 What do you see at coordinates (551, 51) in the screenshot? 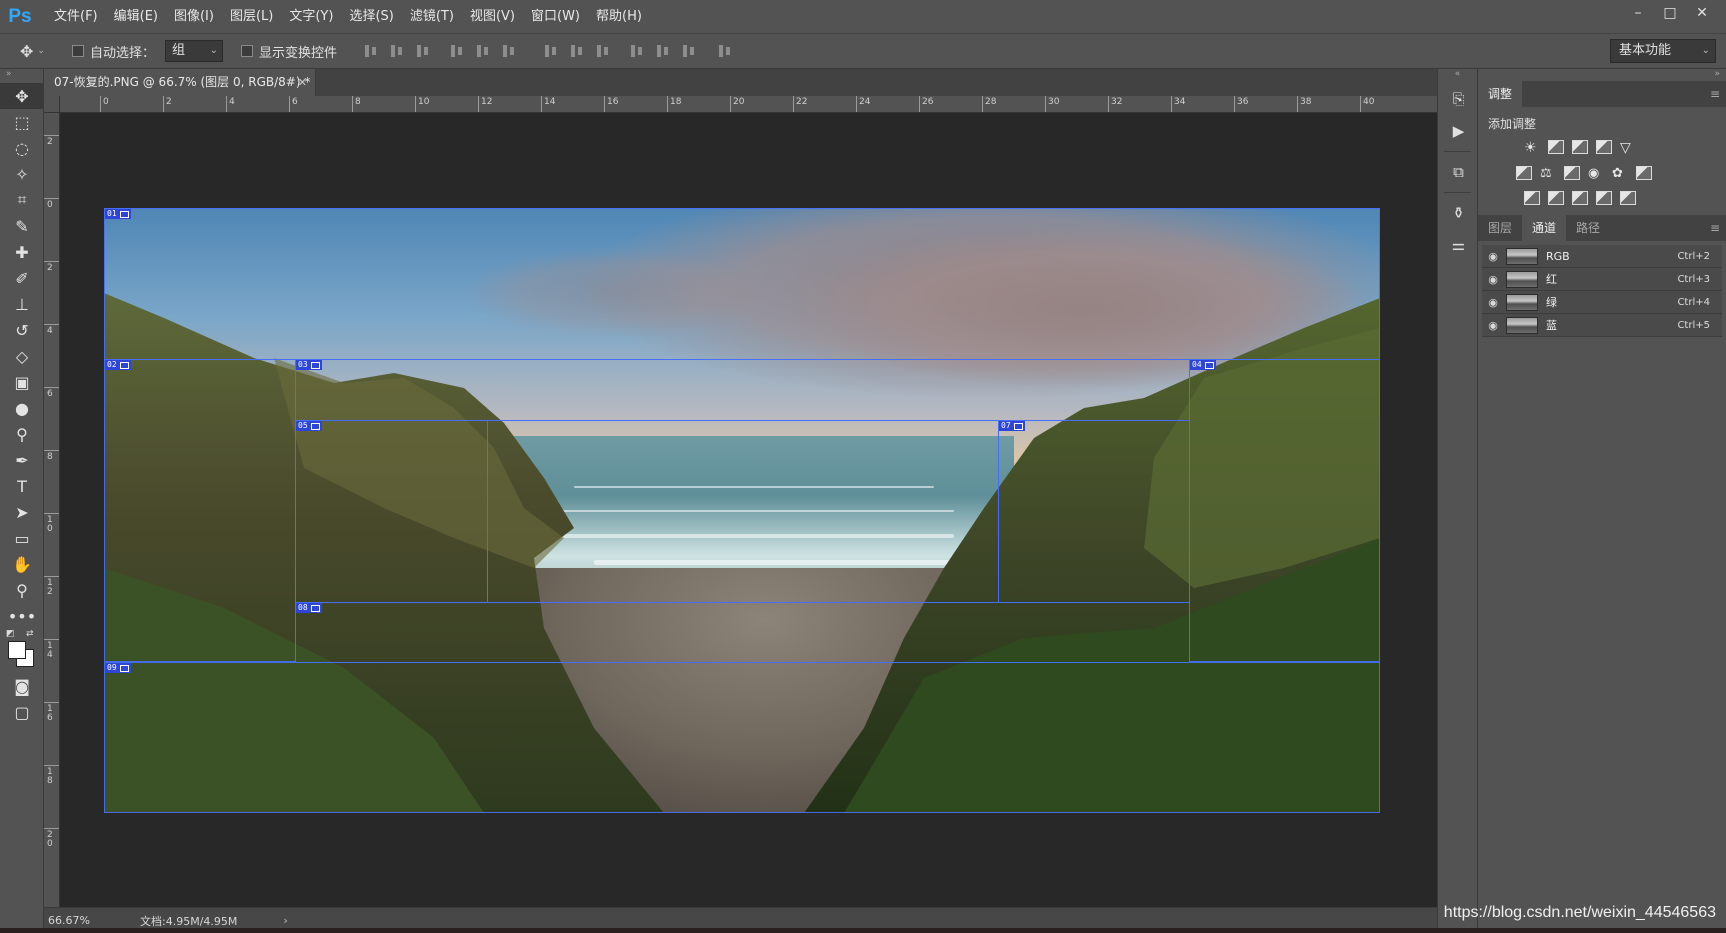
I see `distribute-top-icon` at bounding box center [551, 51].